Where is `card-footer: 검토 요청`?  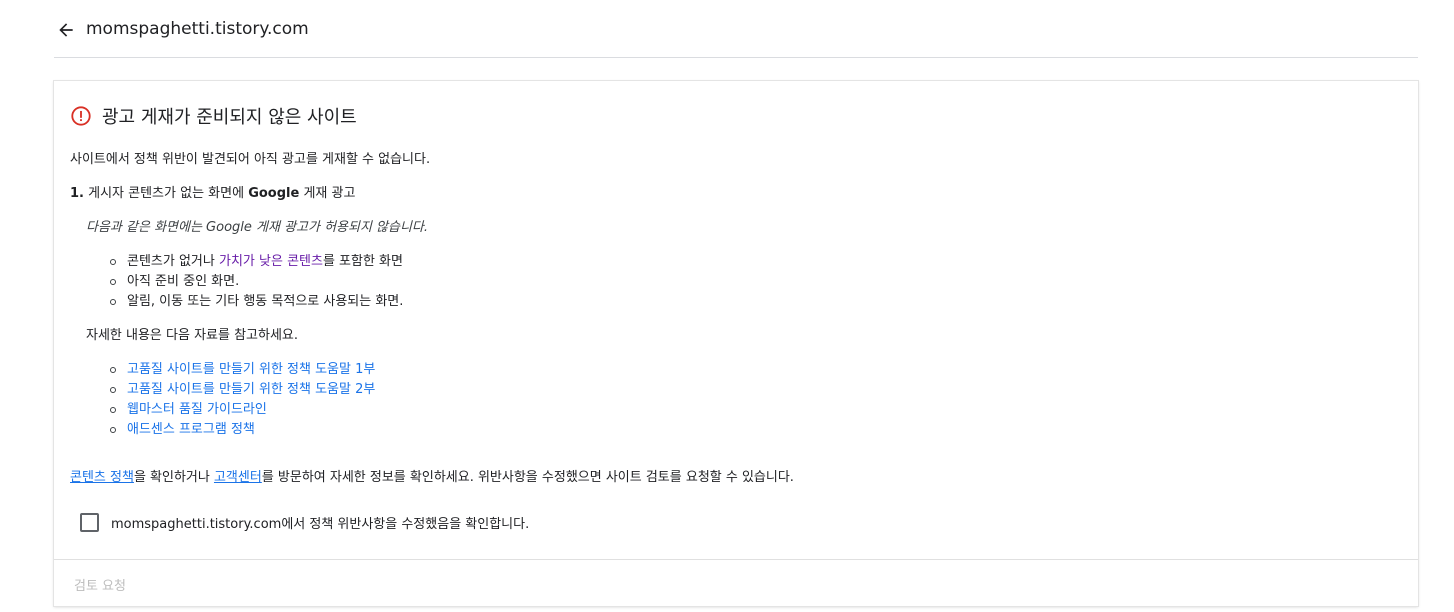
card-footer: 검토 요청 is located at coordinates (736, 582).